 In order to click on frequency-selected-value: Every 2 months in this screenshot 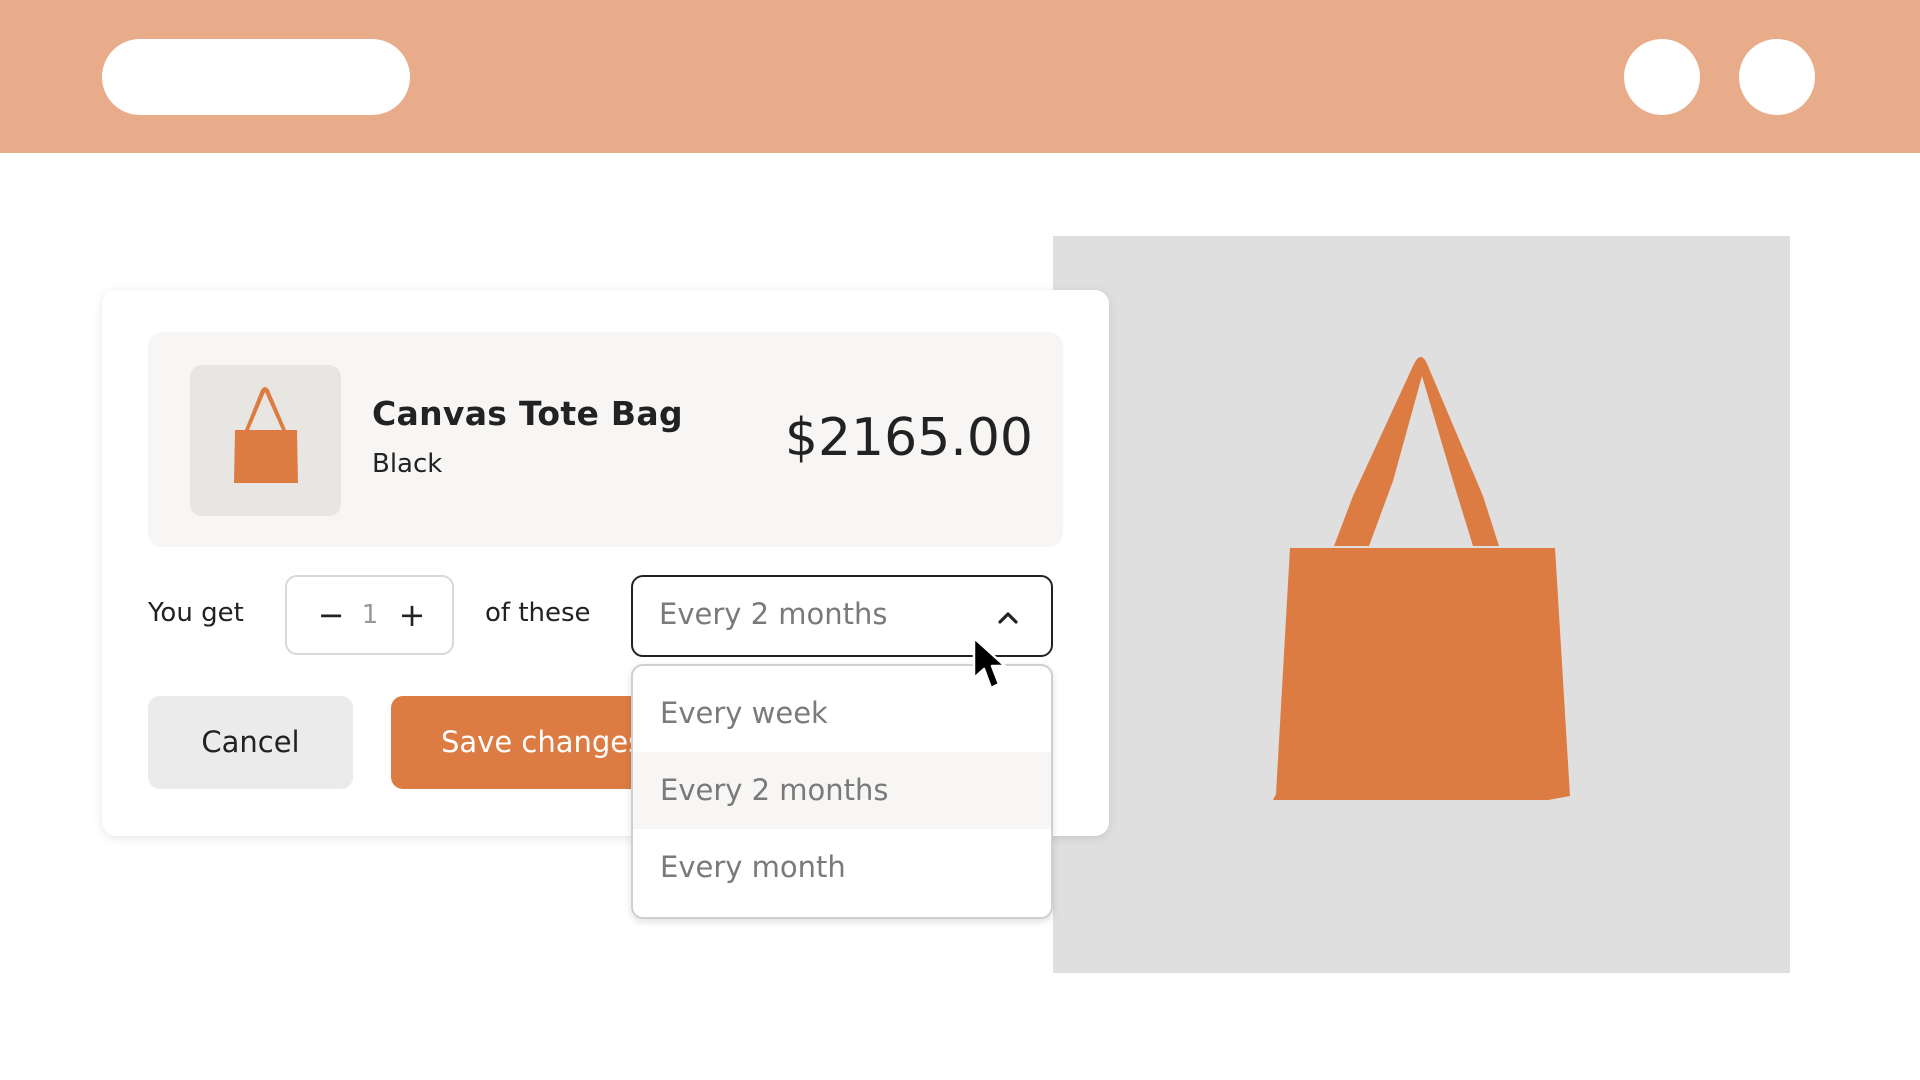, I will do `click(773, 614)`.